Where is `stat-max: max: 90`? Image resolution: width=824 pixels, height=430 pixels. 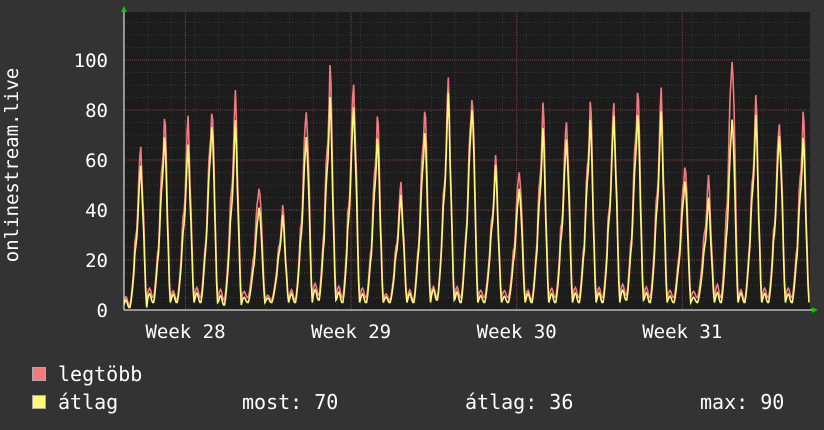
stat-max: max: 90 is located at coordinates (742, 402).